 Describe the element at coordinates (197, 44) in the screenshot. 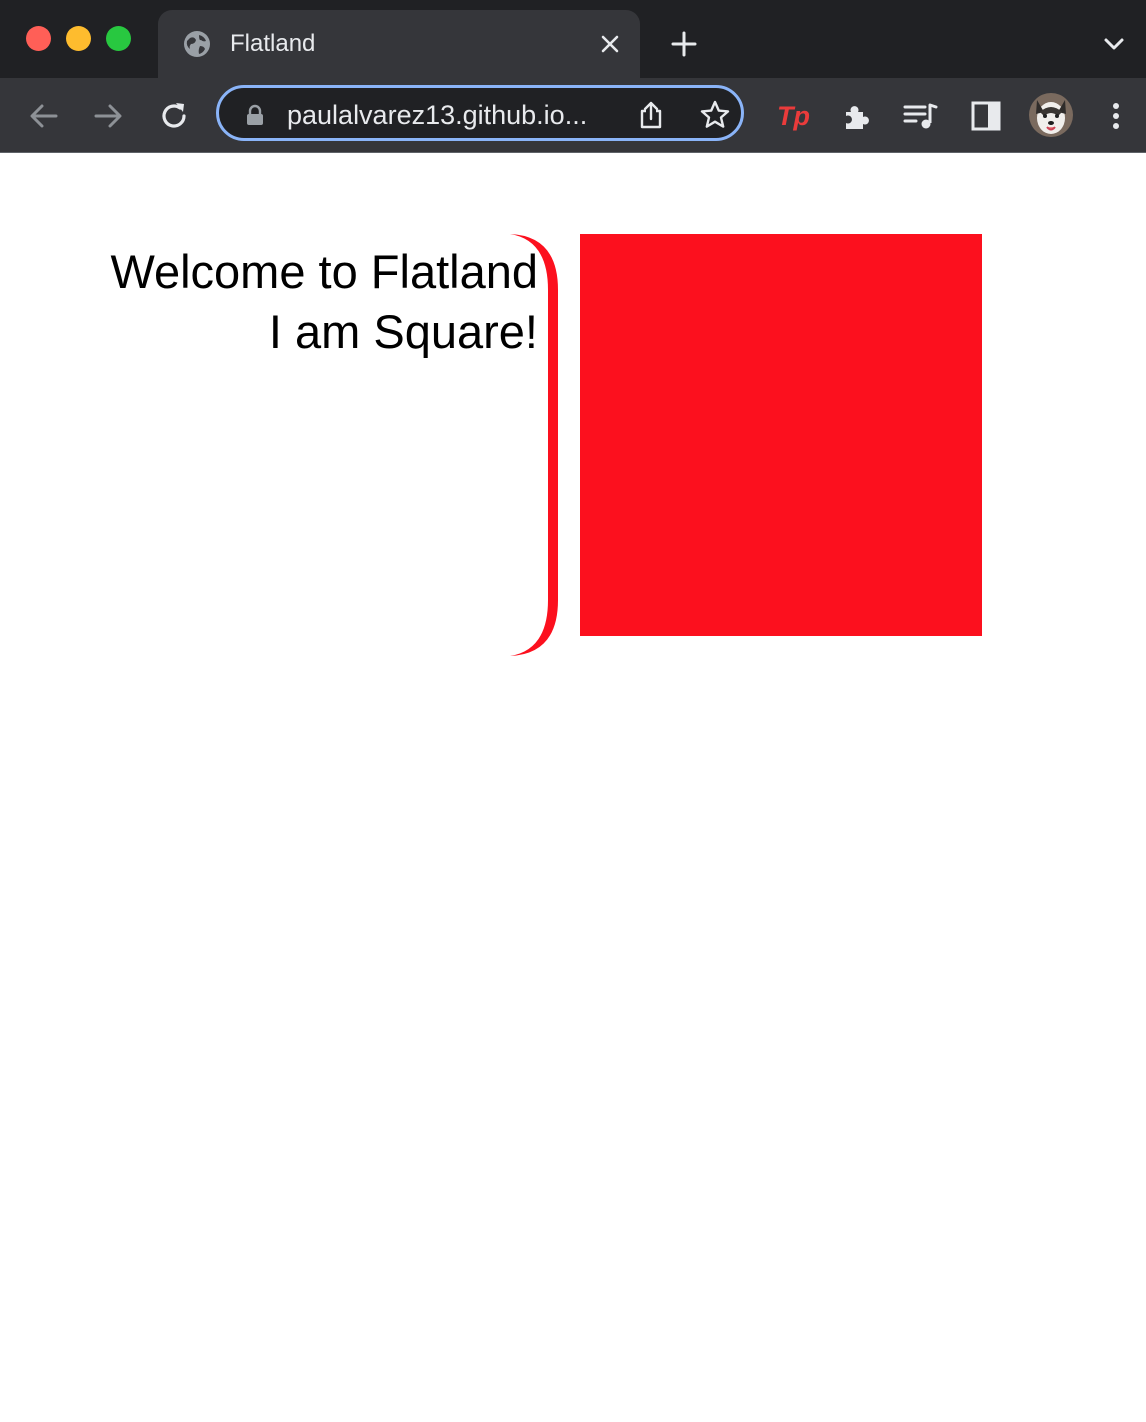

I see `globe-icon` at that location.